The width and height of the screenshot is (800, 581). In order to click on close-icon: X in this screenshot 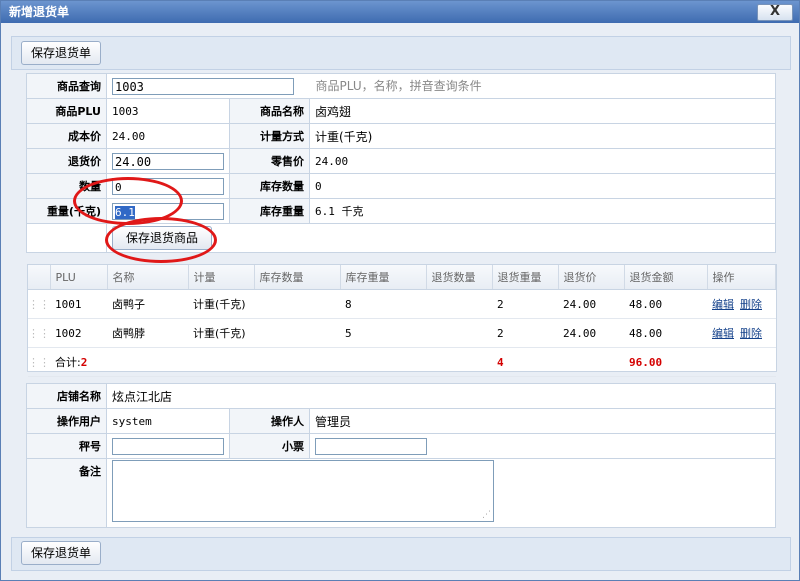, I will do `click(775, 11)`.